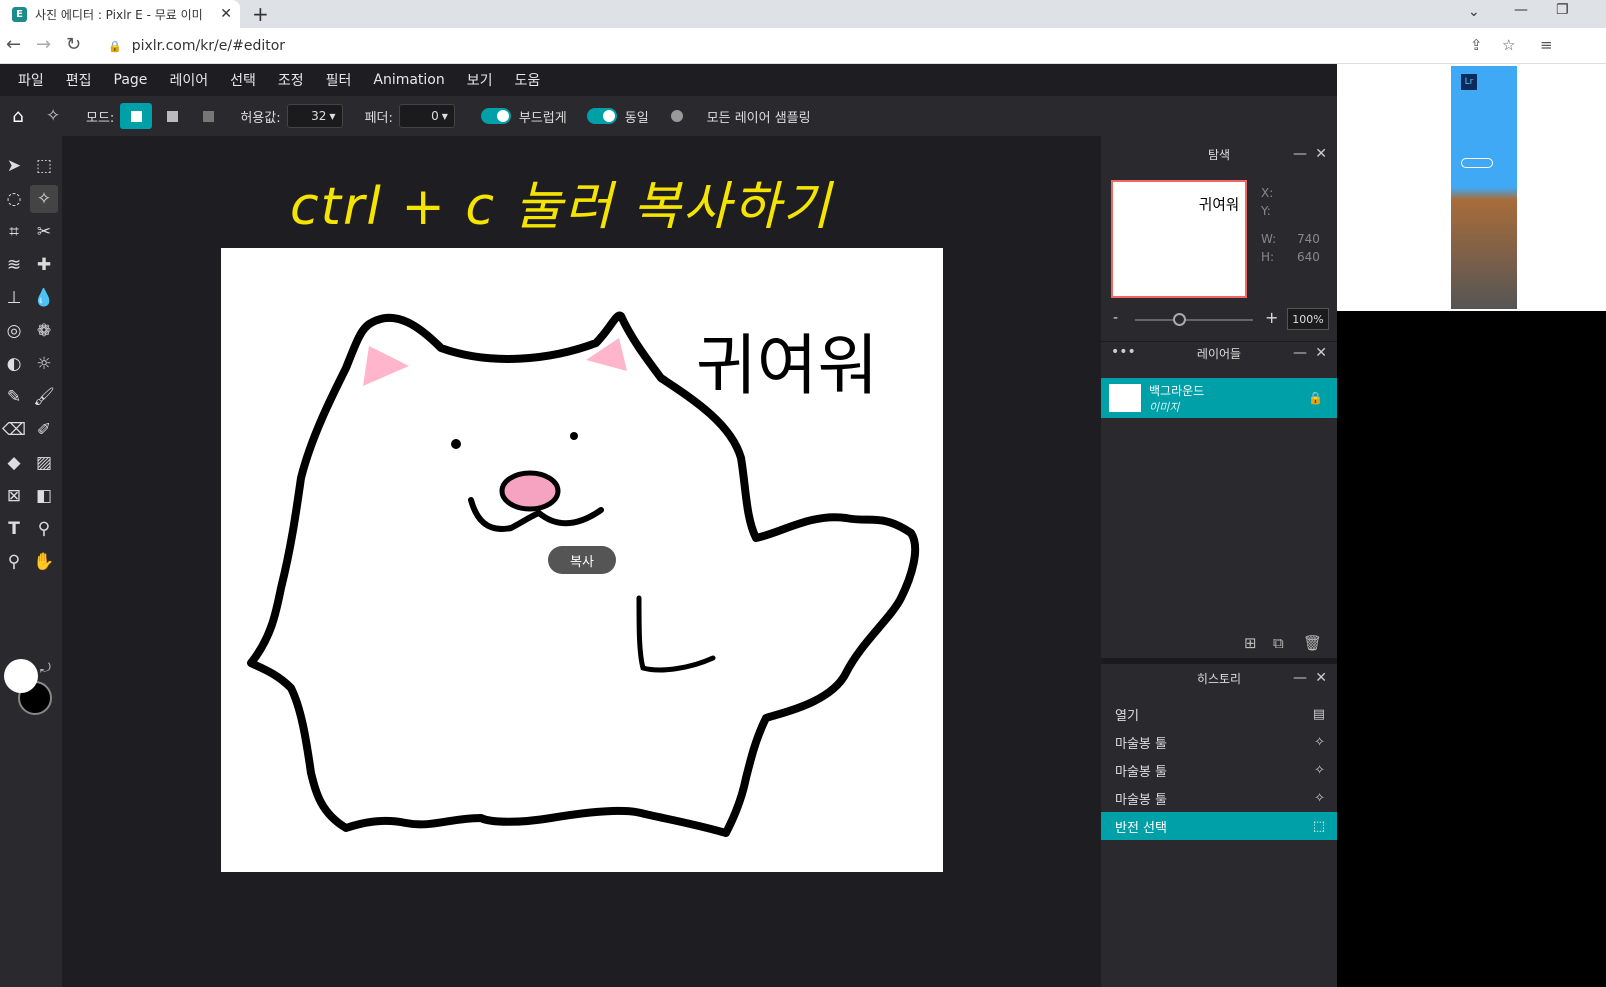  Describe the element at coordinates (1179, 319) in the screenshot. I see `zoom-slider-handle` at that location.